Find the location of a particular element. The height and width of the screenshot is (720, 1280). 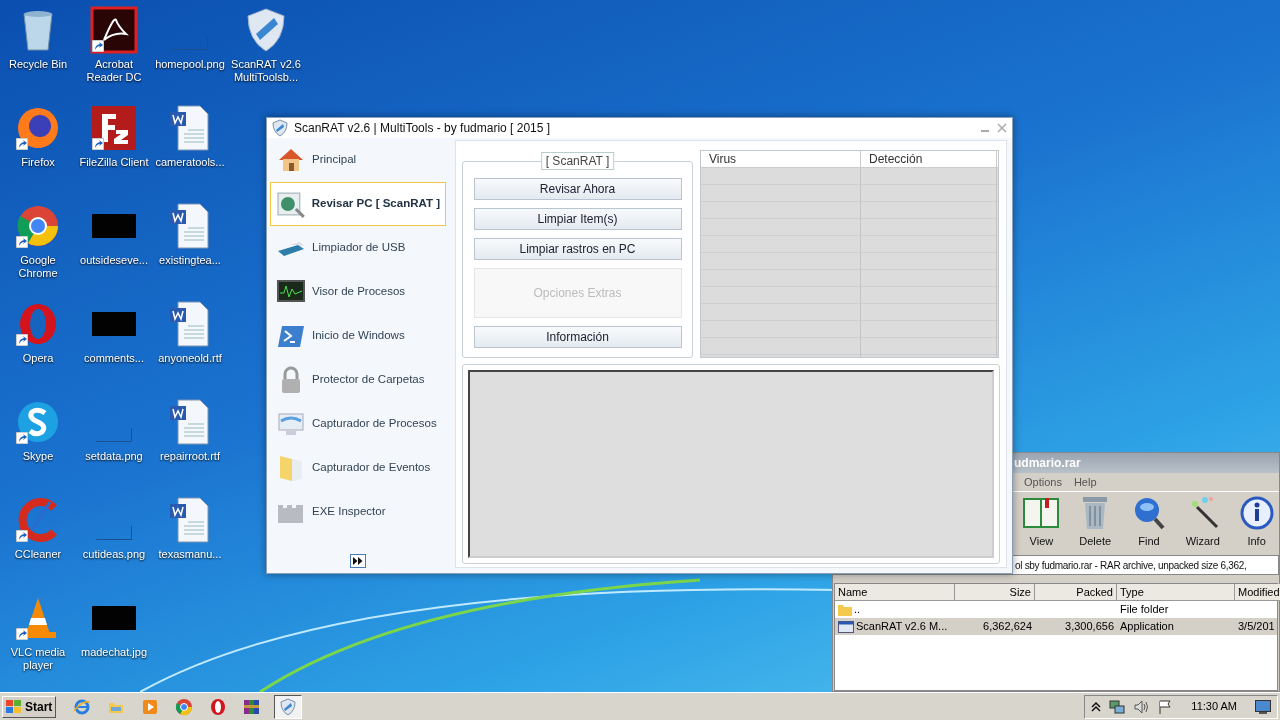

show-desktop-icon is located at coordinates (1263, 706).